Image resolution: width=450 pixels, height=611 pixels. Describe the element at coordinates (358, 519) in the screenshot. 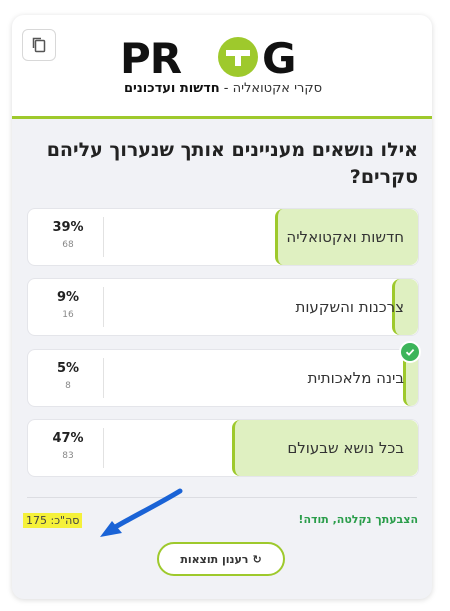

I see `vote-confirmation: הצבעתך נקלטה, תודה!` at that location.